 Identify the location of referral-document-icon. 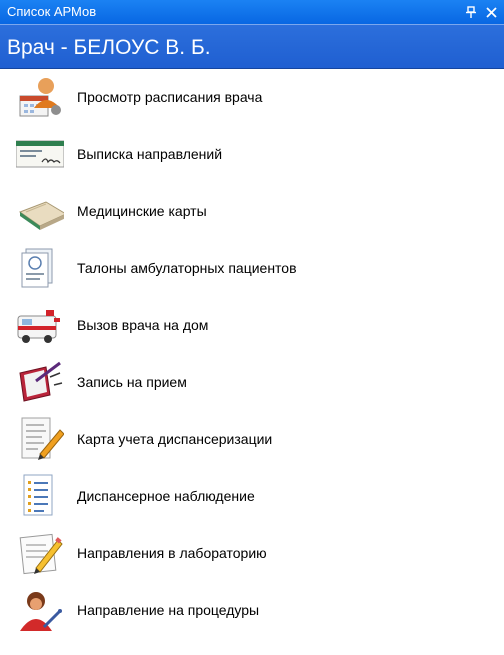
(40, 154).